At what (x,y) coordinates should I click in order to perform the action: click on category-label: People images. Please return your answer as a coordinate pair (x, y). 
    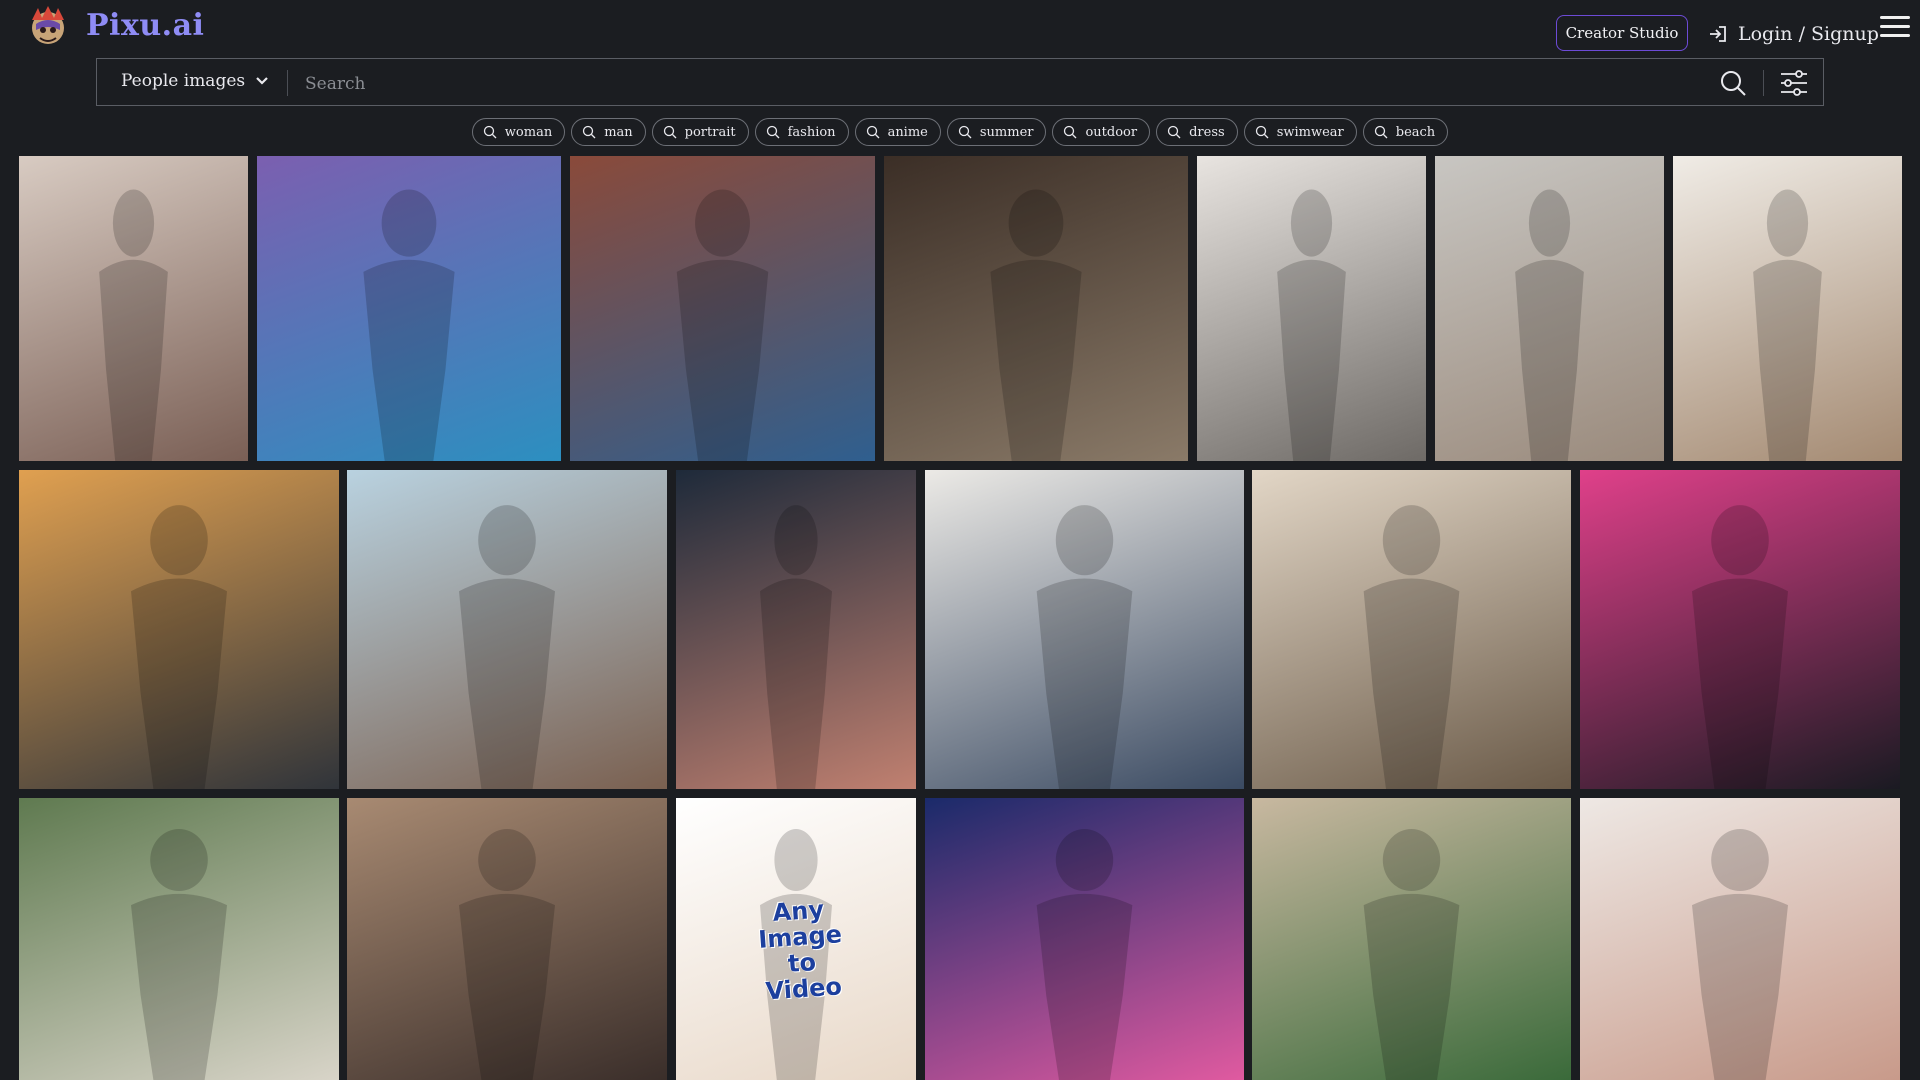
    Looking at the image, I should click on (183, 81).